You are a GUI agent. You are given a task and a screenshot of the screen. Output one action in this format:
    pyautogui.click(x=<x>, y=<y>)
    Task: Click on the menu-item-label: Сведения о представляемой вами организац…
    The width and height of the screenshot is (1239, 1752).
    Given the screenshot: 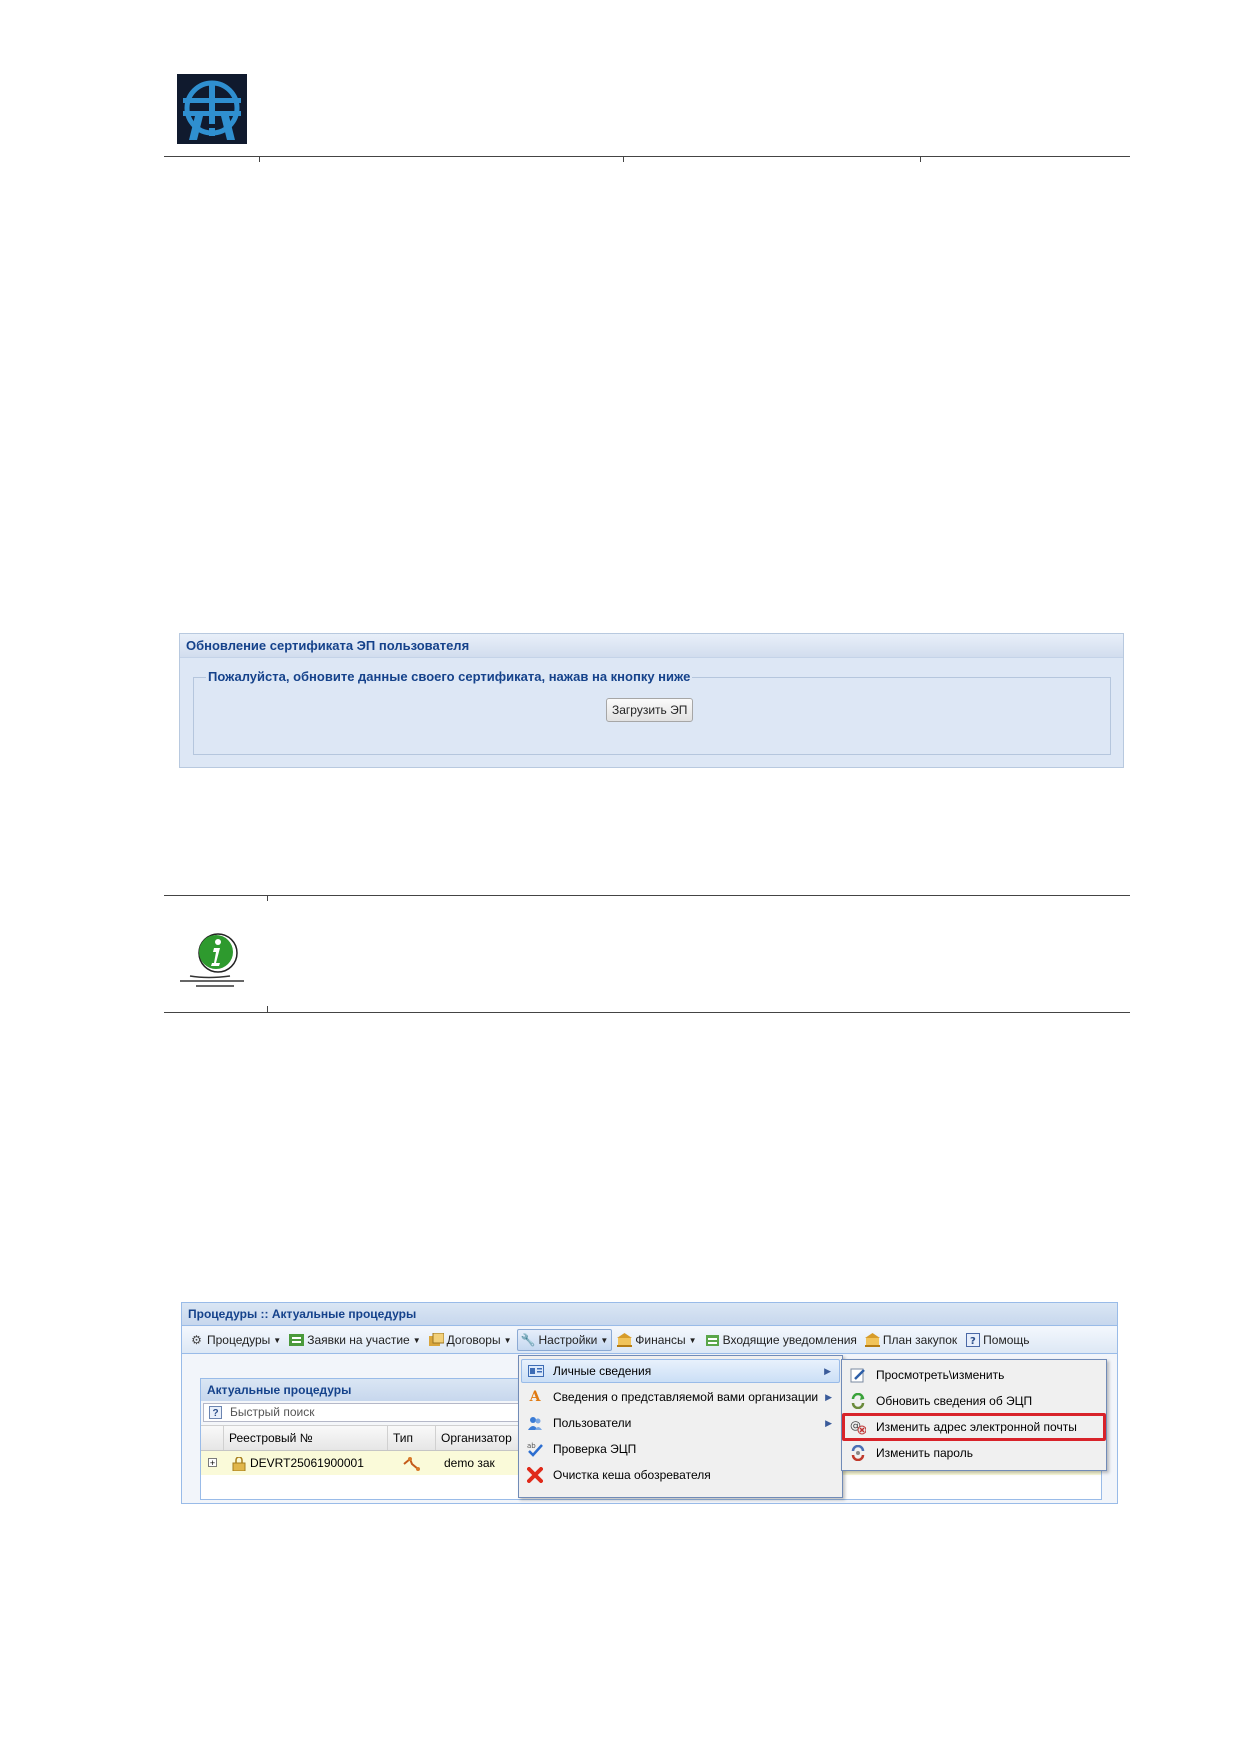 What is the action you would take?
    pyautogui.click(x=686, y=1397)
    